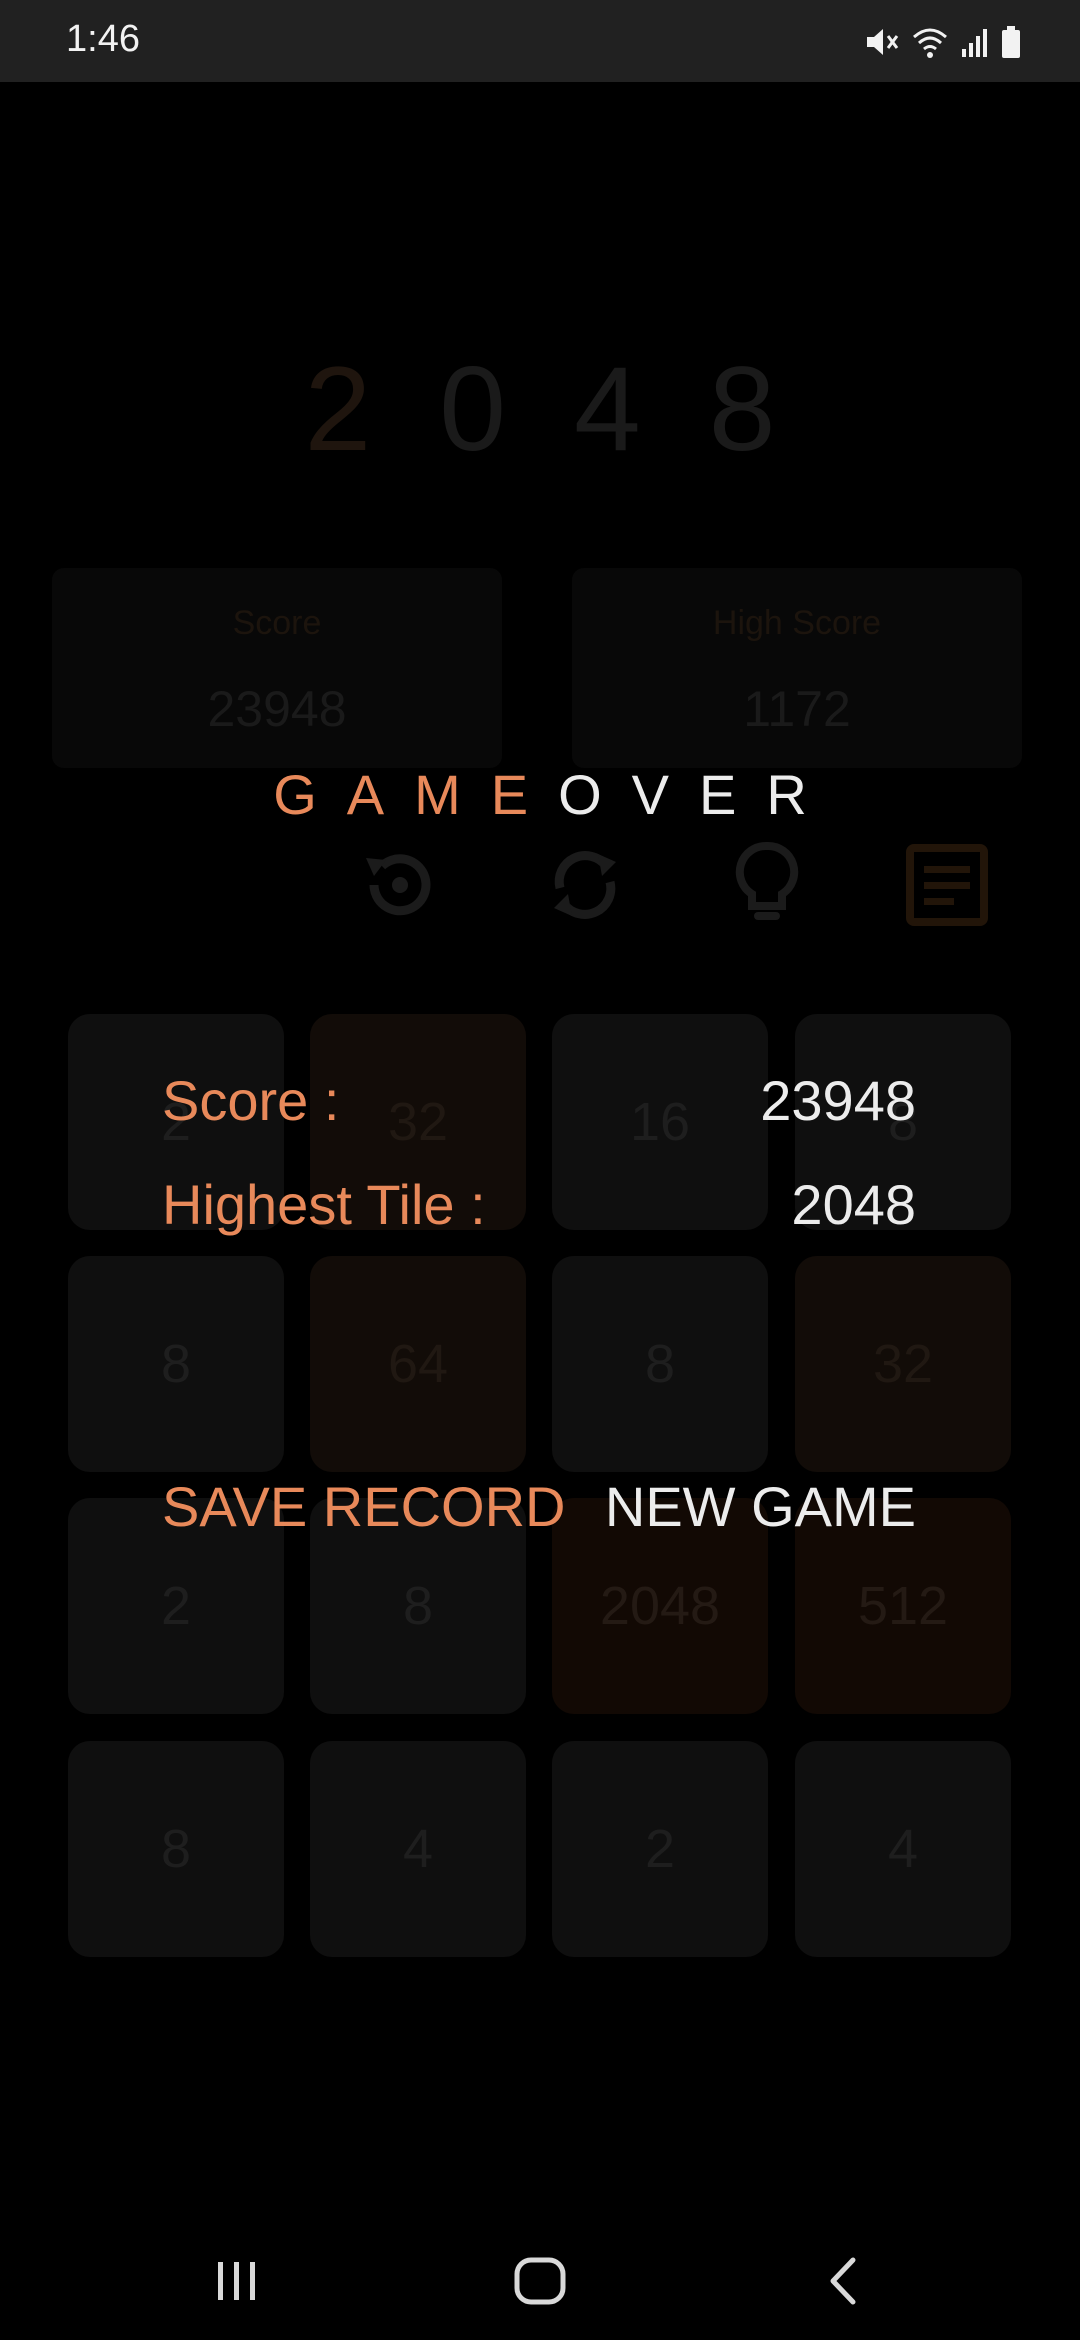 This screenshot has height=2340, width=1080. I want to click on navigation-bar, so click(540, 2281).